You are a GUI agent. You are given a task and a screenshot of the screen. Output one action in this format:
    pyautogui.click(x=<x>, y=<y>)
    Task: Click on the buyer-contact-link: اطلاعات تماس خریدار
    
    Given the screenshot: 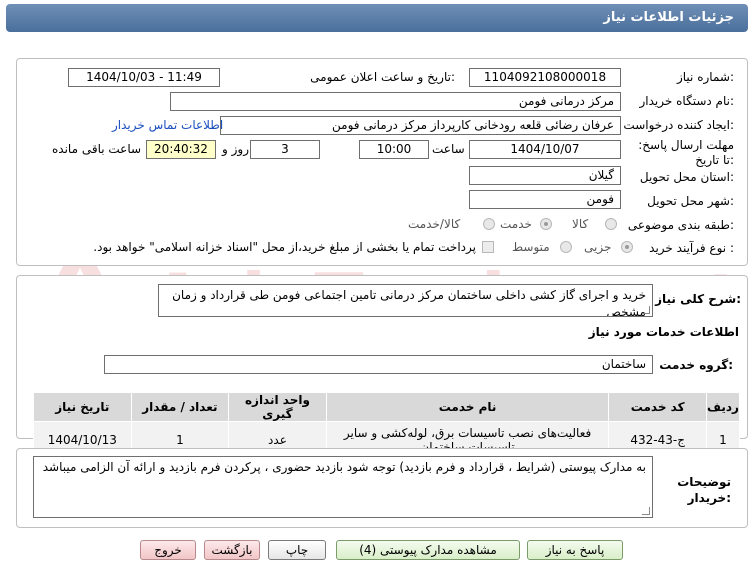 What is the action you would take?
    pyautogui.click(x=167, y=125)
    